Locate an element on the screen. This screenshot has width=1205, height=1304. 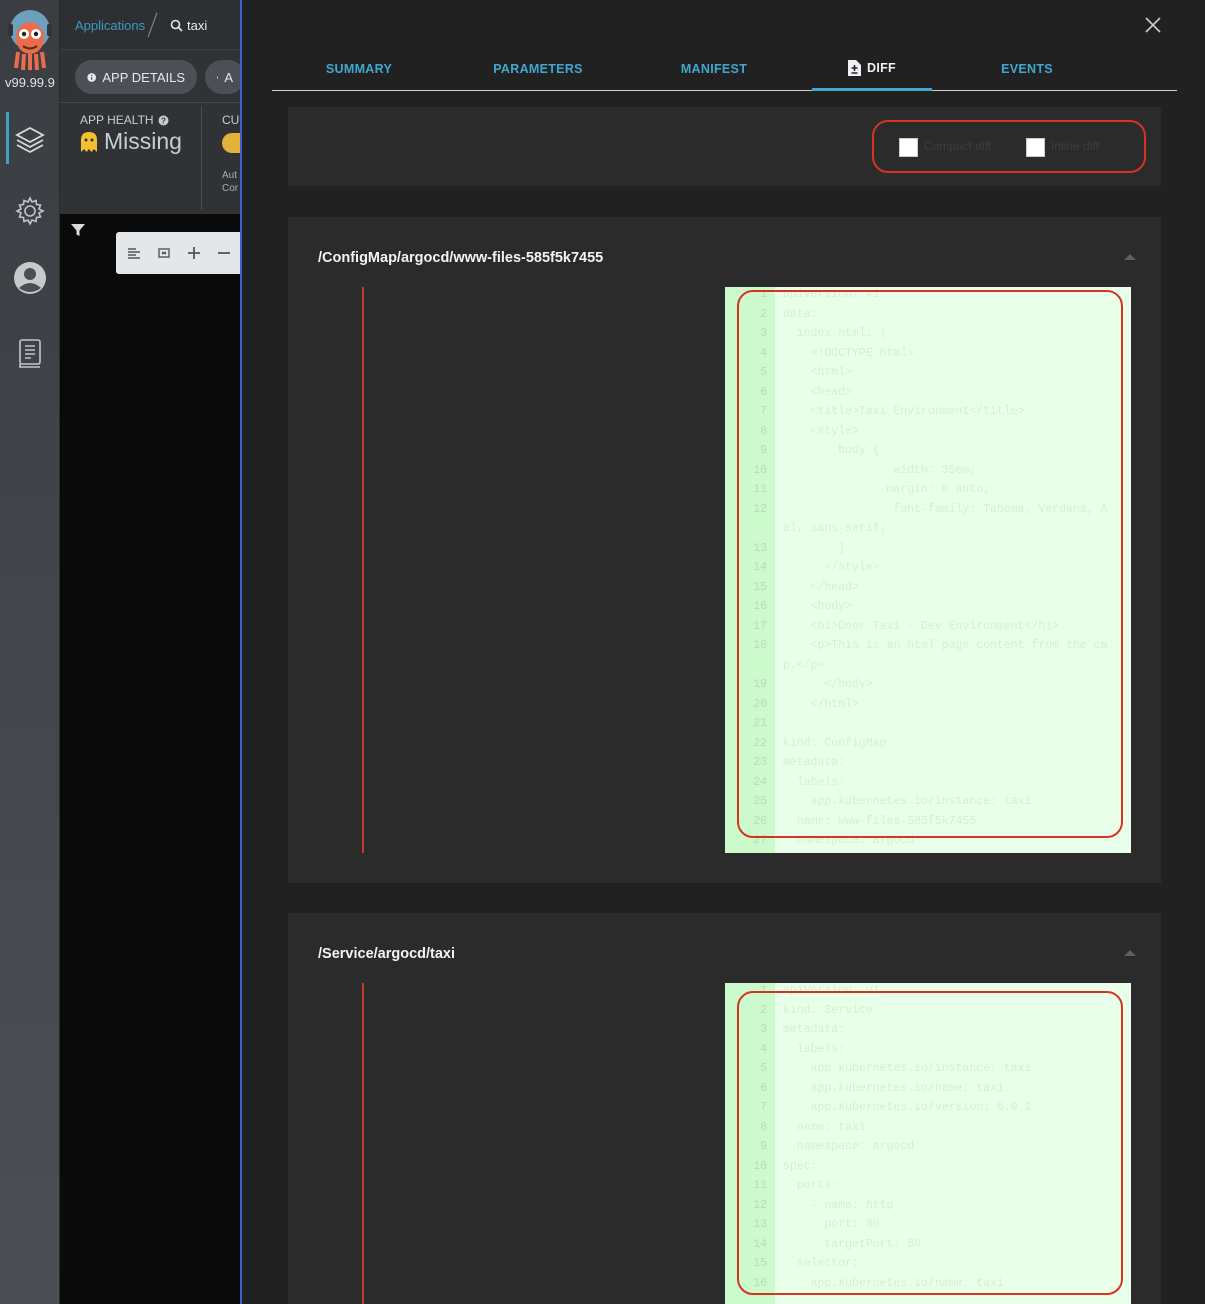
line-content: labels: is located at coordinates (814, 782).